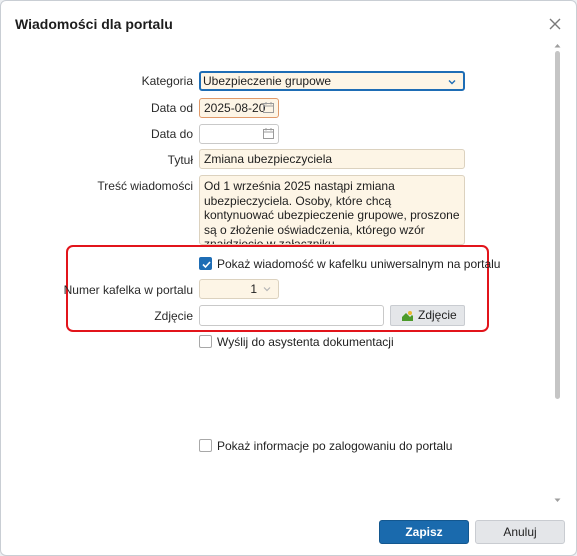  I want to click on numer-kafelka-label: Numer kafelka w portalu, so click(128, 290).